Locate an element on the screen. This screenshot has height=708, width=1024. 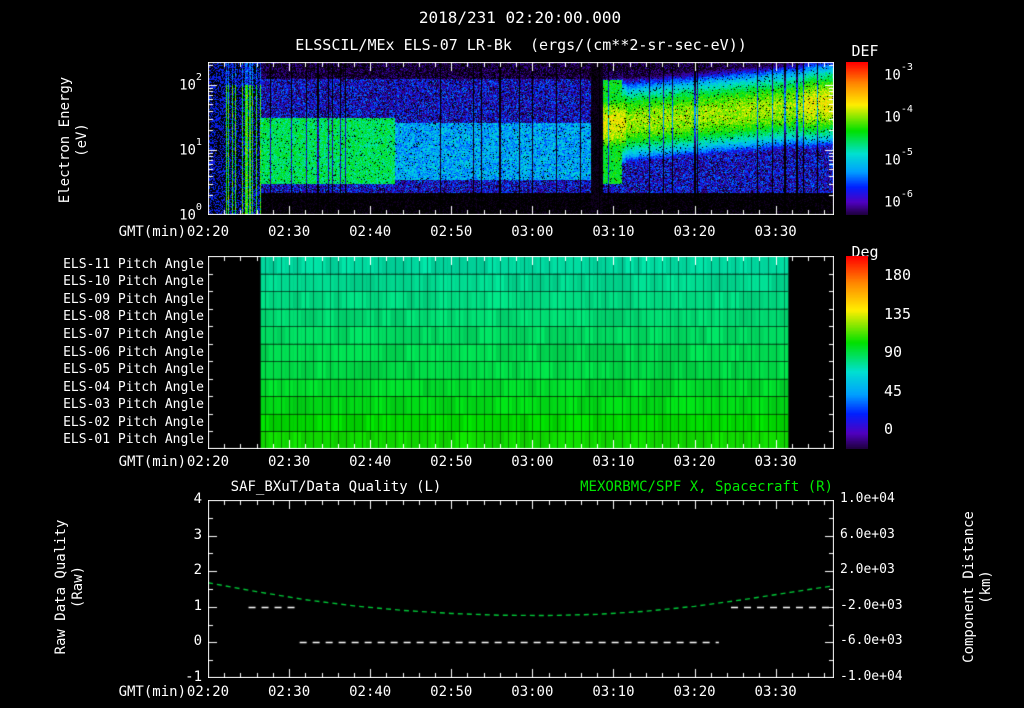
def-colorbar-tick: 10-6 is located at coordinates (898, 200).